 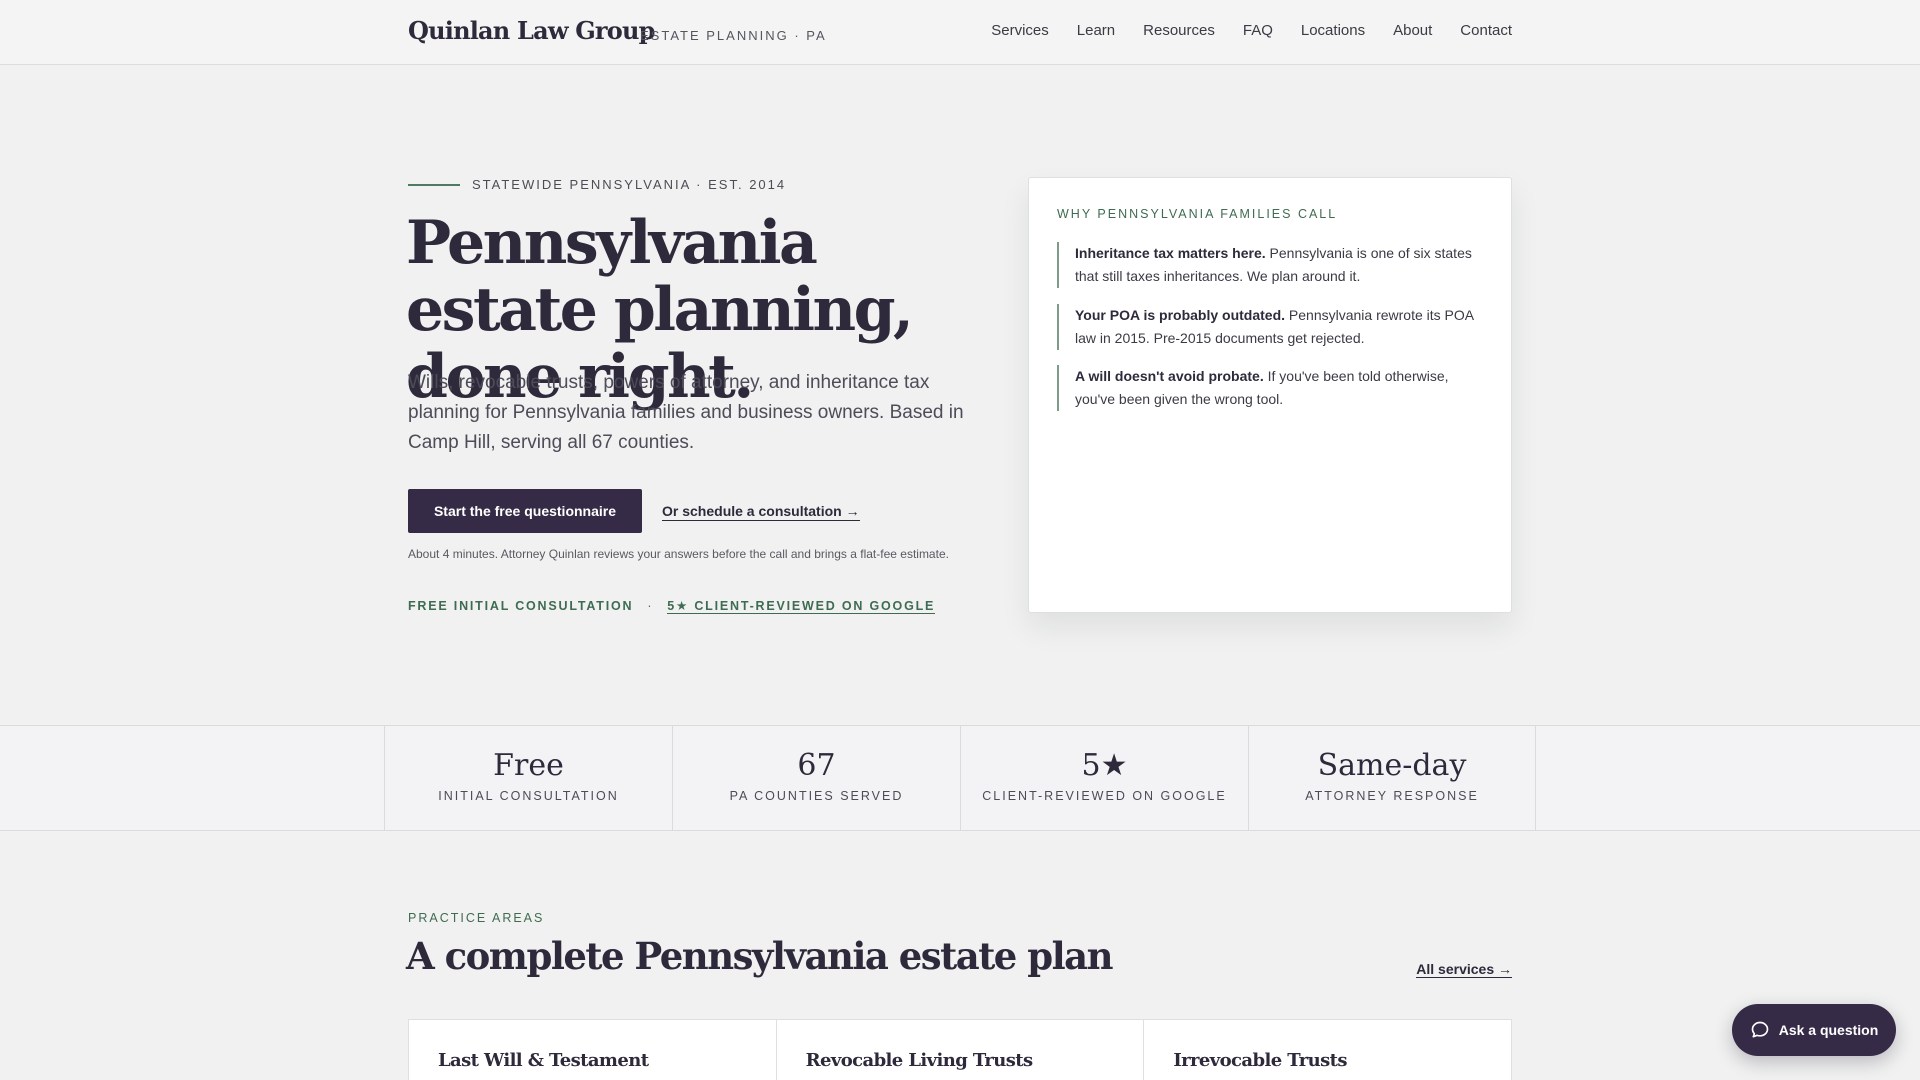 What do you see at coordinates (1486, 30) in the screenshot?
I see `nav-contact: Contact` at bounding box center [1486, 30].